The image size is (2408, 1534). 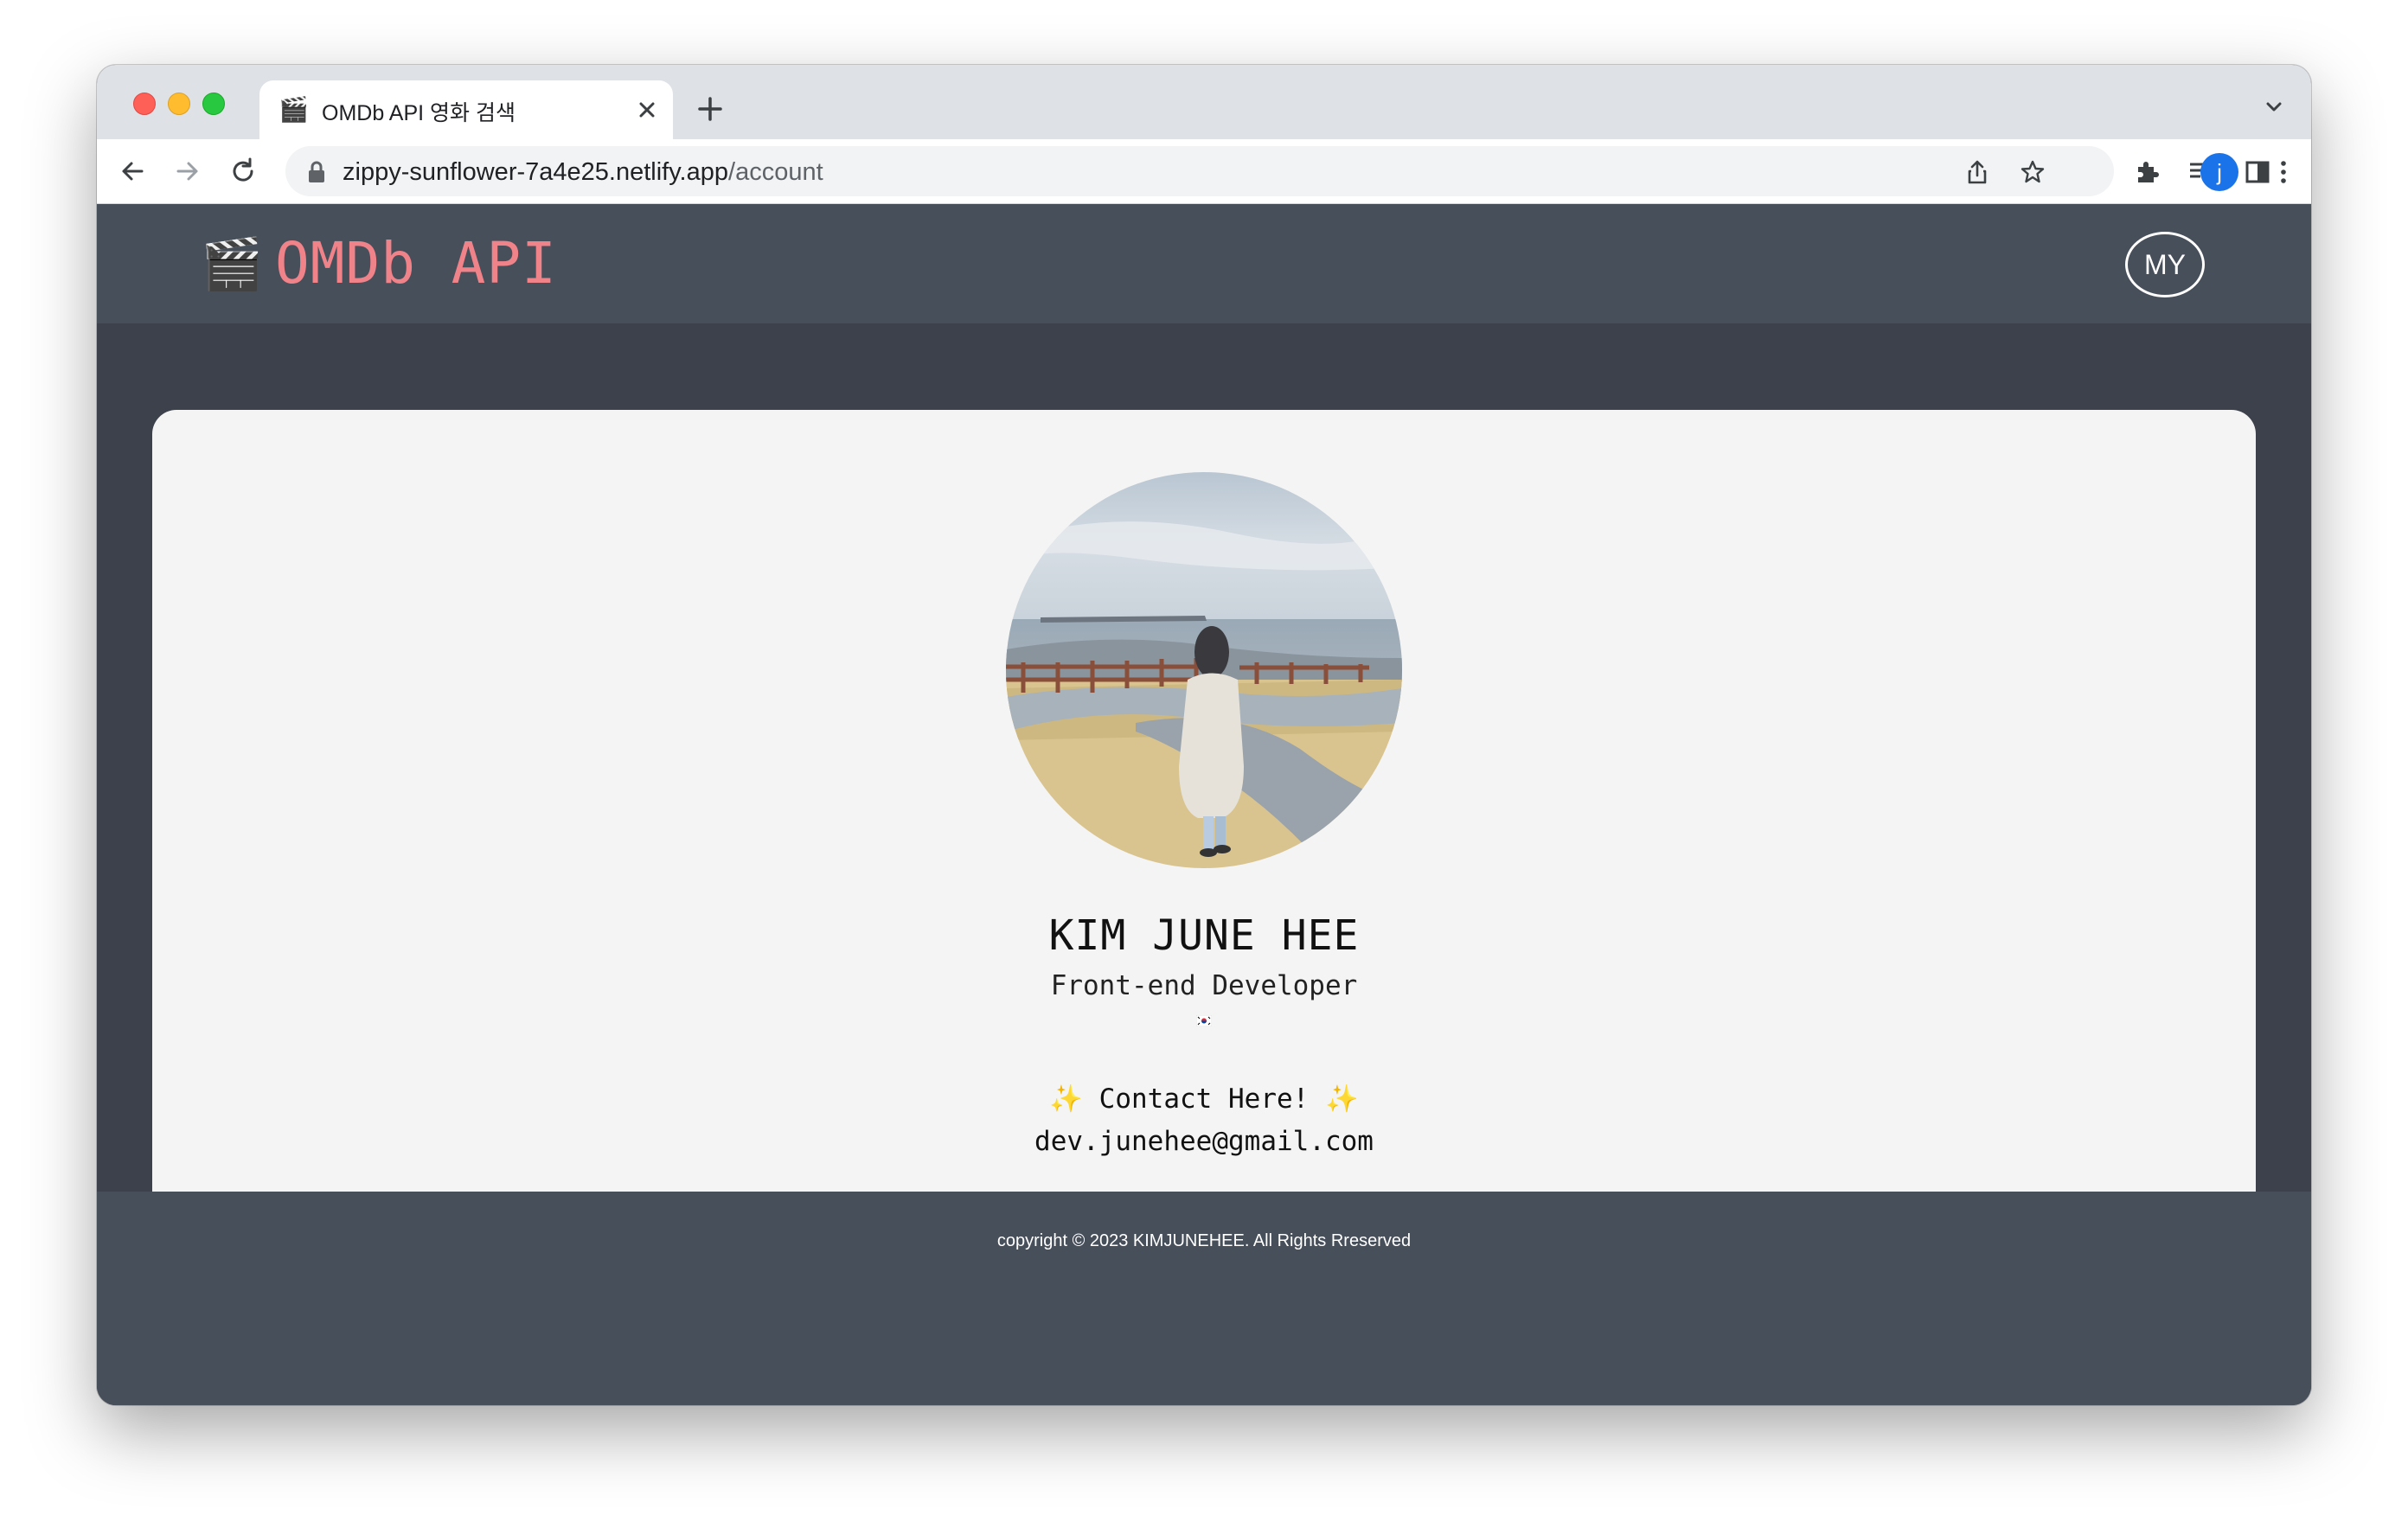 What do you see at coordinates (1204, 102) in the screenshot?
I see `tab-strip: 🎬 OMDb API 영화 검색` at bounding box center [1204, 102].